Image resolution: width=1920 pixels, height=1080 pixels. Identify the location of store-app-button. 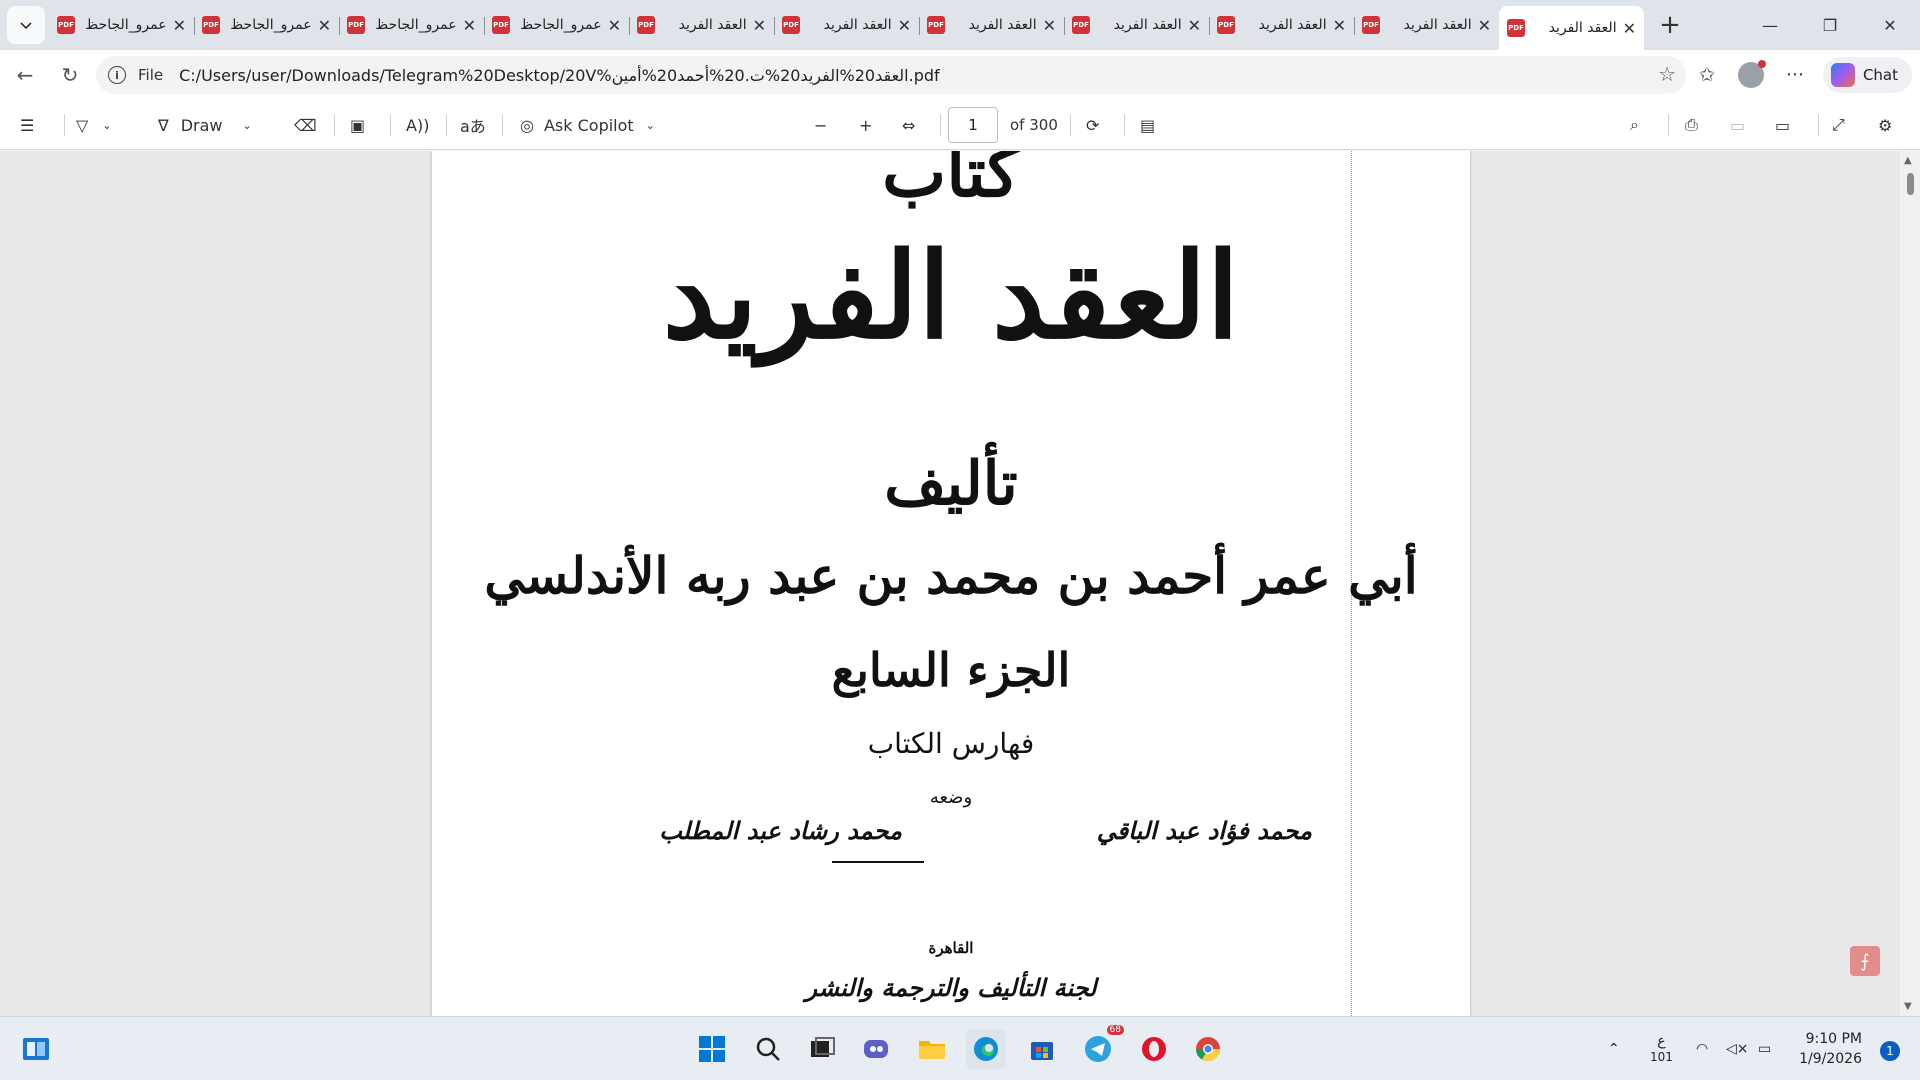
(1042, 1049).